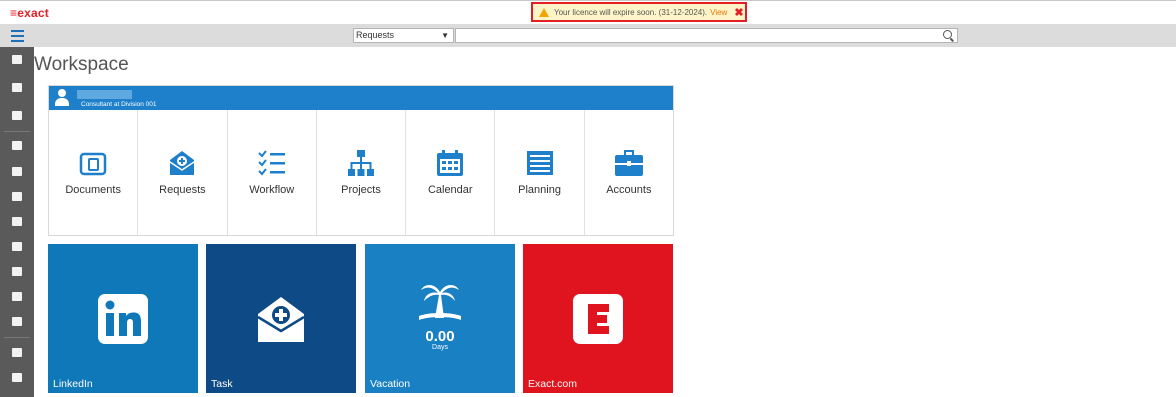 Image resolution: width=1176 pixels, height=397 pixels. I want to click on app-calendar: Calendar, so click(451, 172).